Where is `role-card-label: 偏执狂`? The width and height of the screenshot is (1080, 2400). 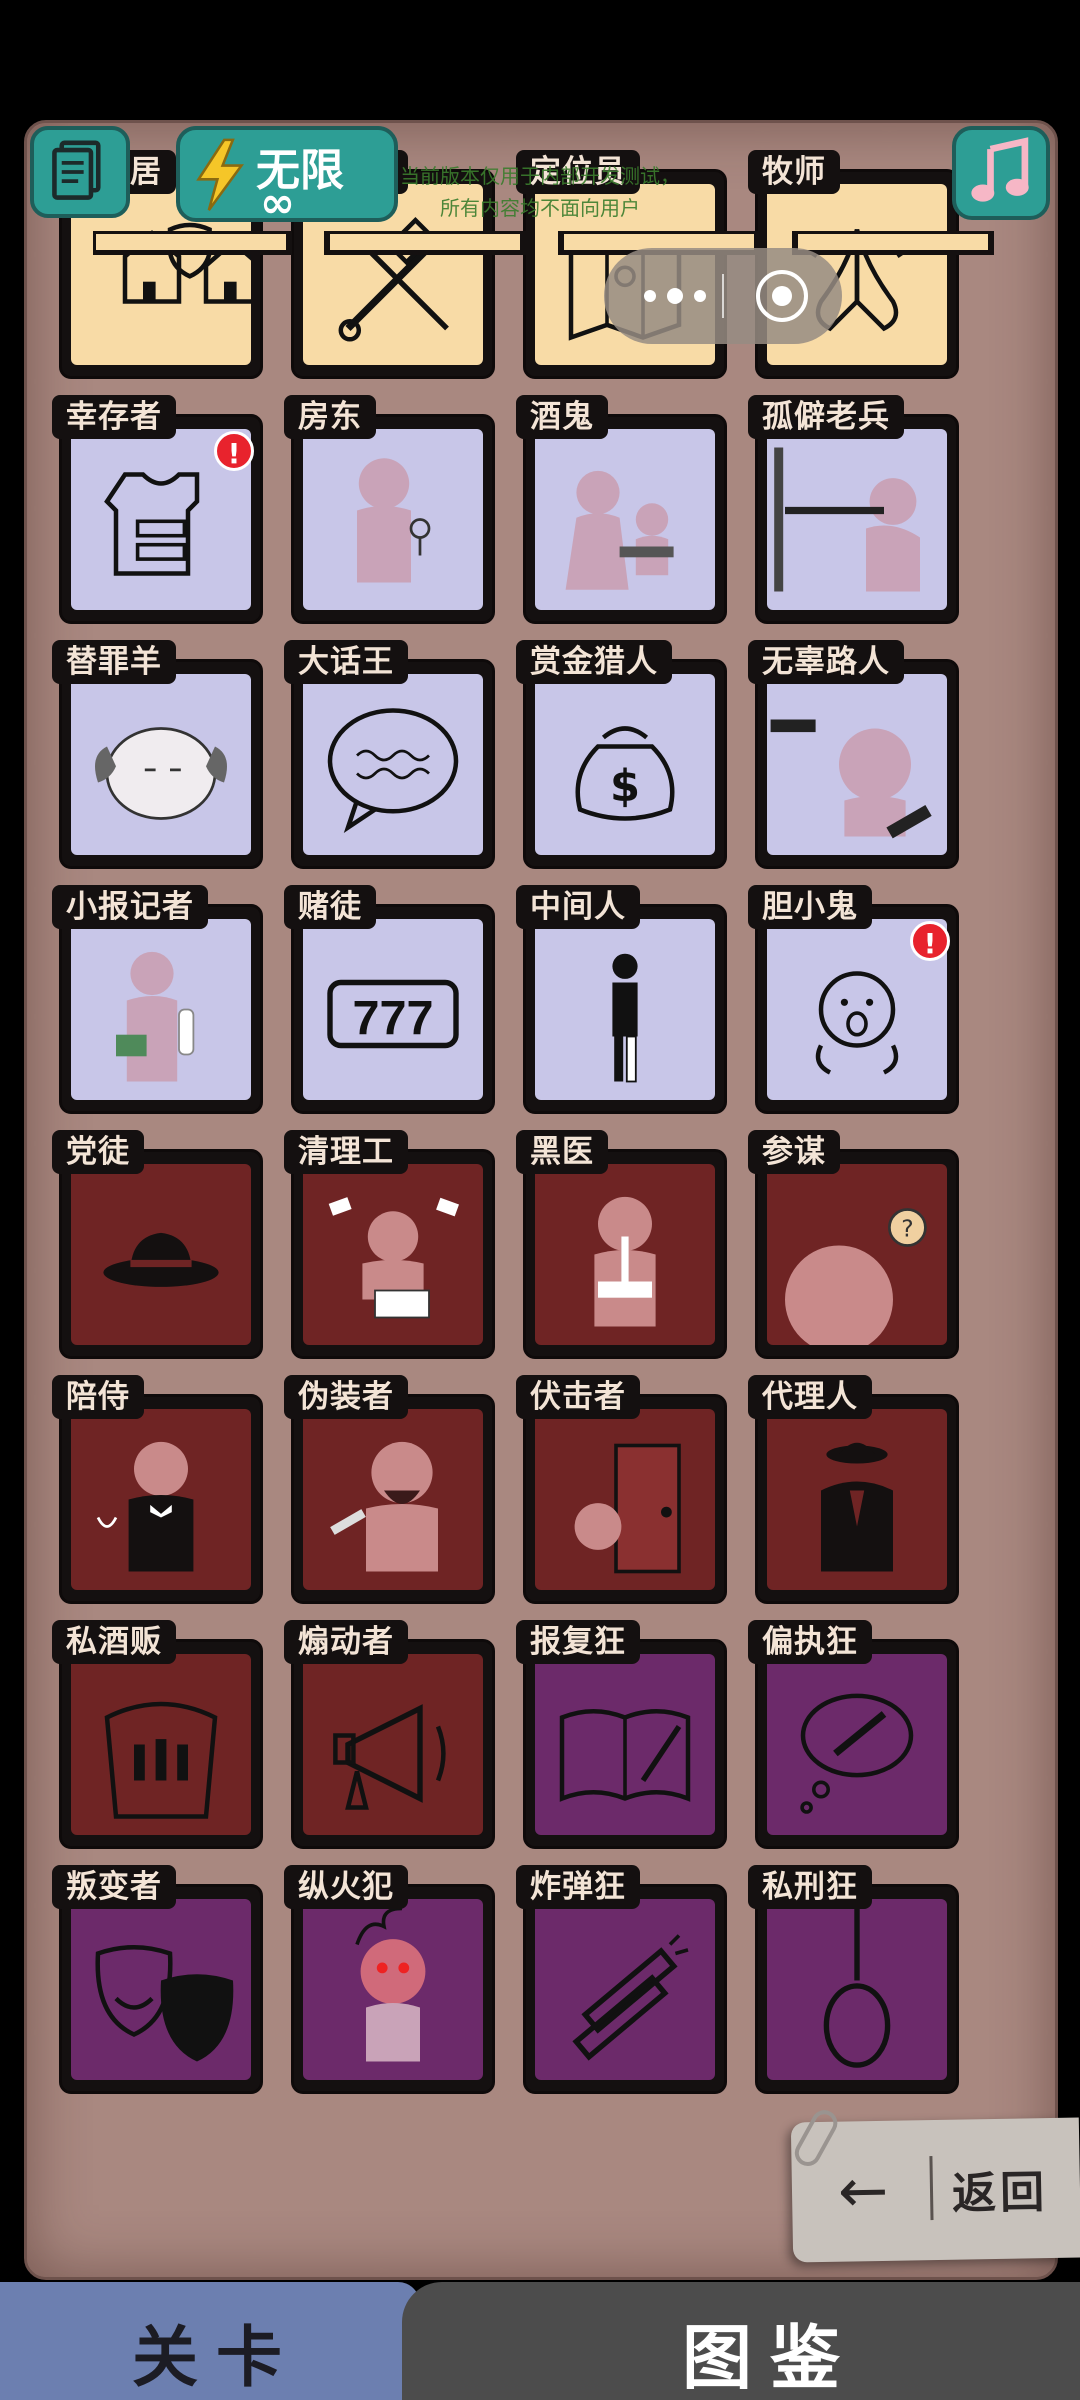
role-card-label: 偏执狂 is located at coordinates (810, 1642).